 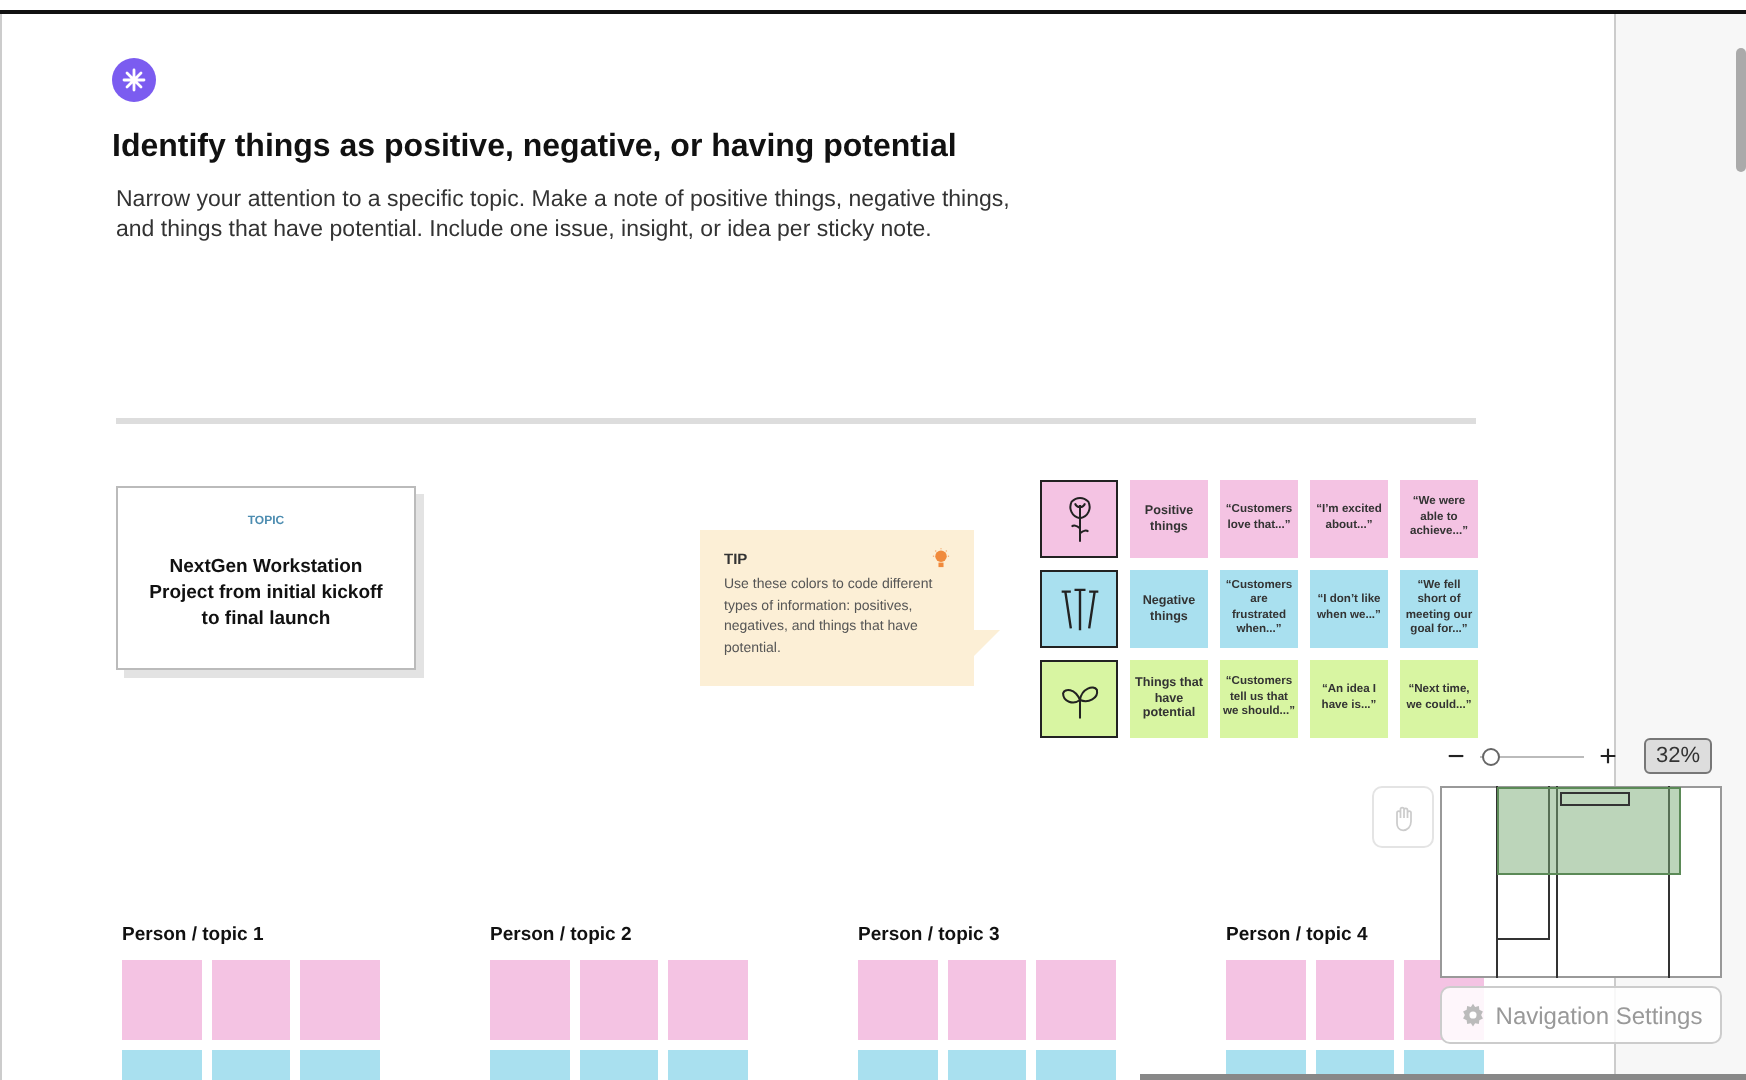 I want to click on hand-tool-button, so click(x=1403, y=817).